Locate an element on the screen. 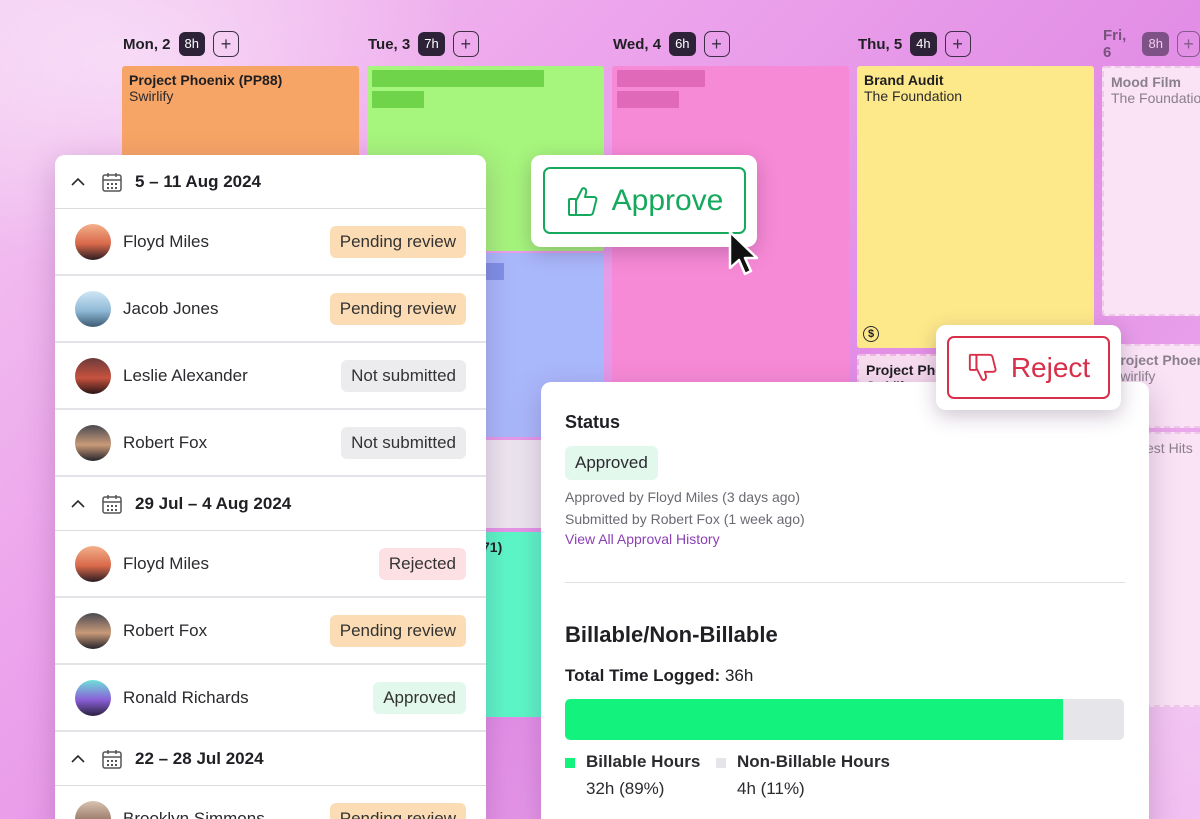 The width and height of the screenshot is (1200, 819). person-name: Ronald Richards is located at coordinates (186, 697).